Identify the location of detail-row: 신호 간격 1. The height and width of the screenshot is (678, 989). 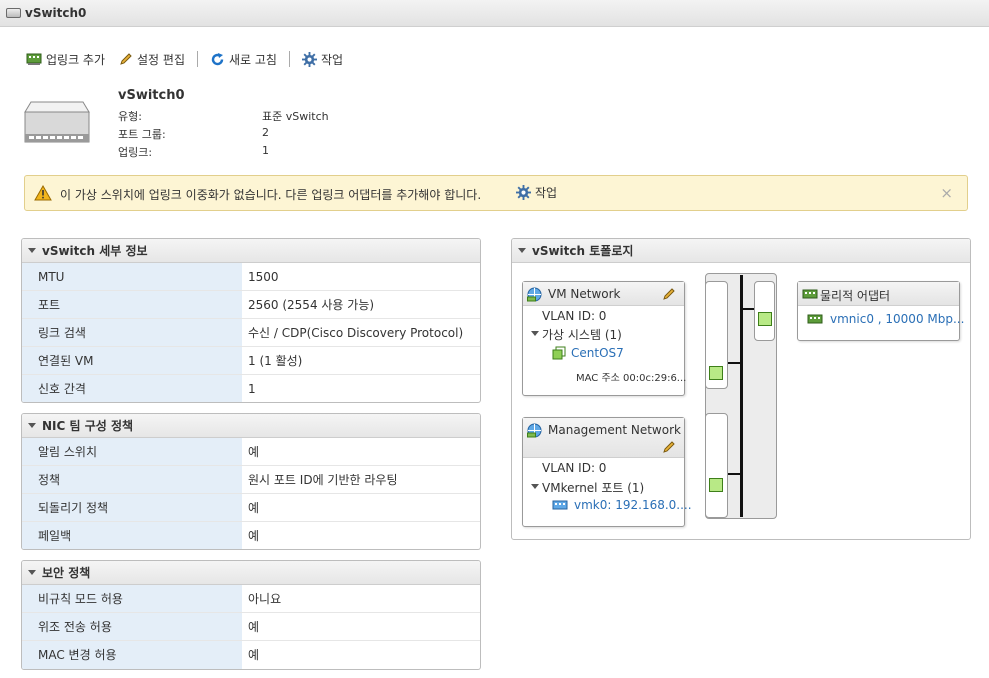
(251, 388).